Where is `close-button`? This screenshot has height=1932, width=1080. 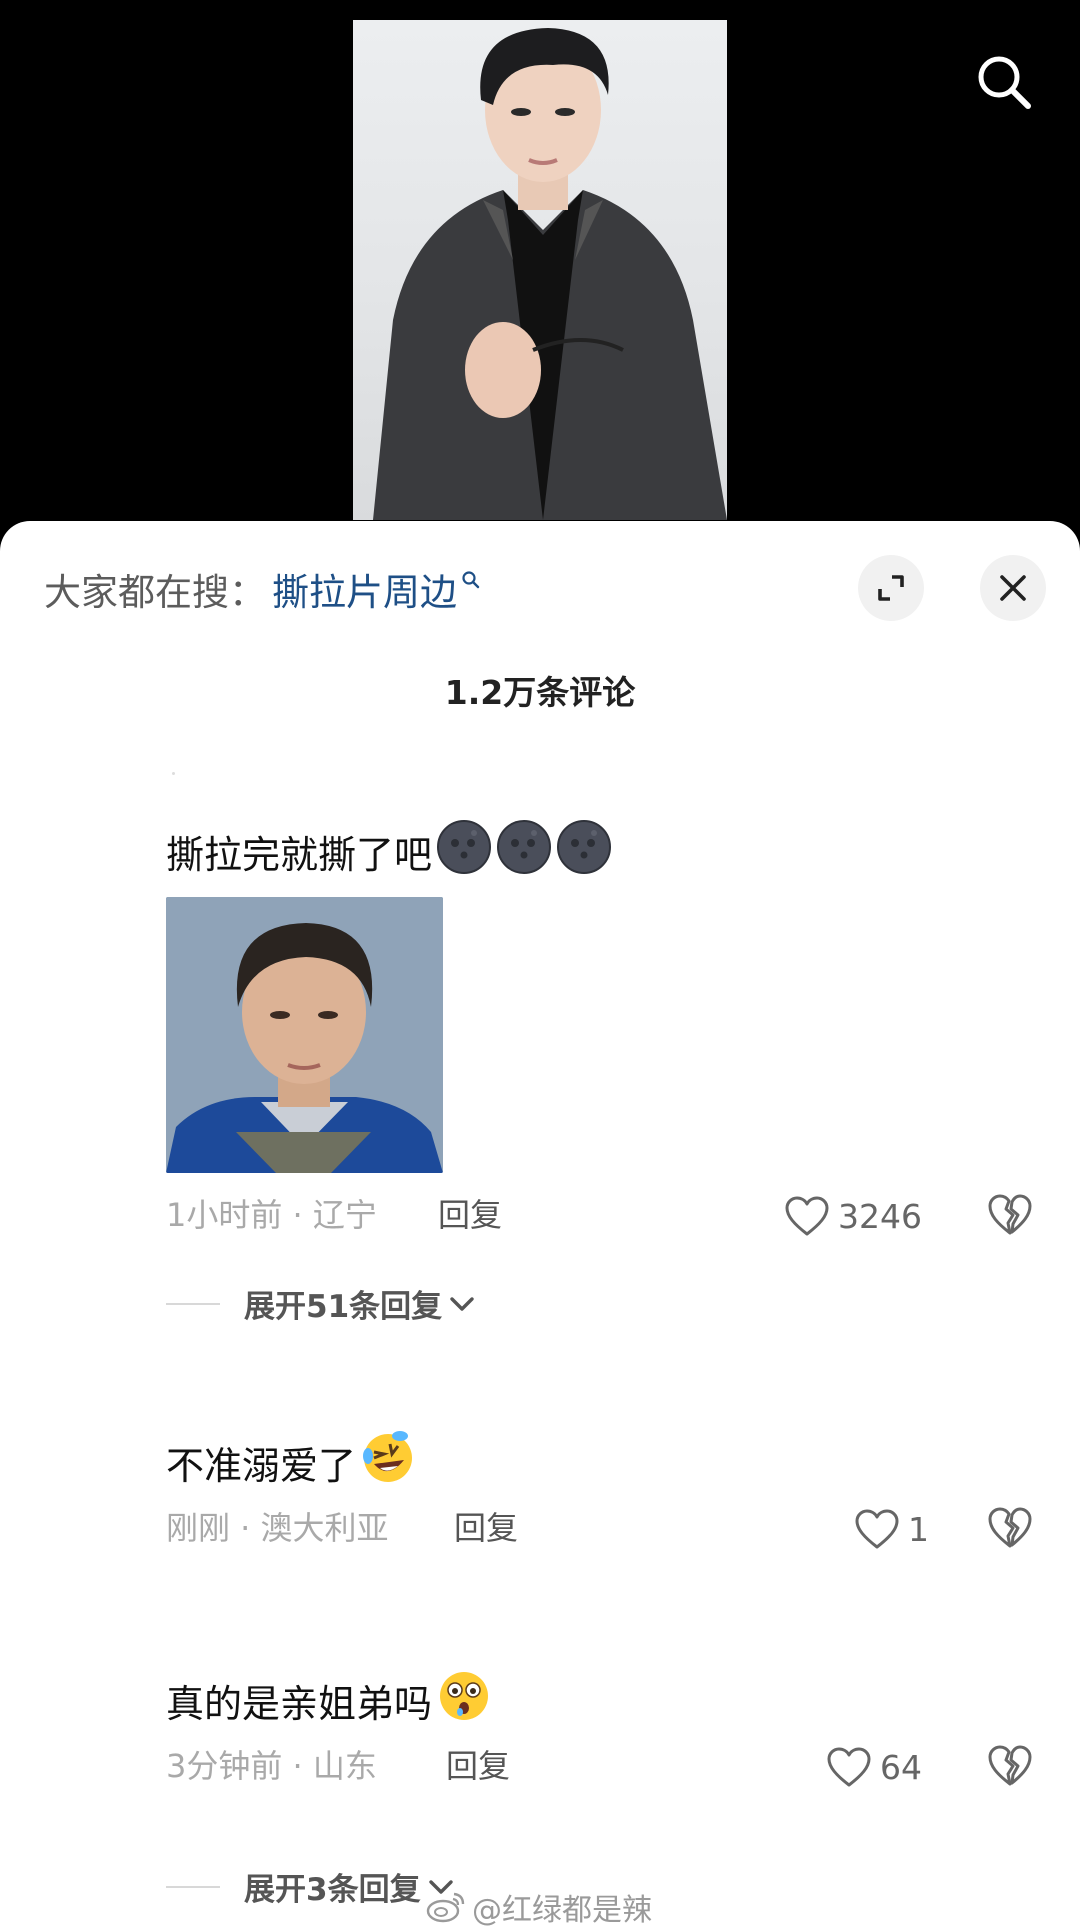 close-button is located at coordinates (1013, 588).